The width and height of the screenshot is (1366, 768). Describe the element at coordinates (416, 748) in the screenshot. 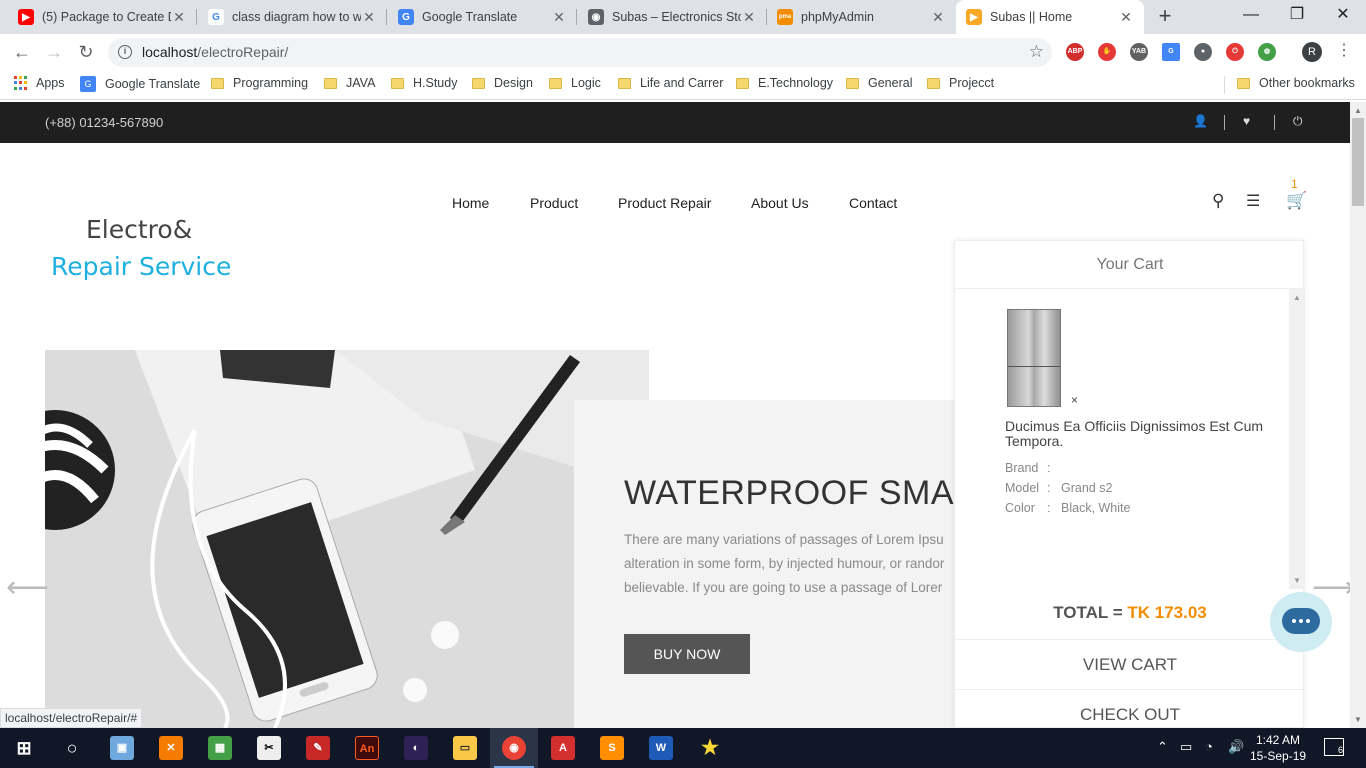

I see `eclipse-icon: ◐` at that location.